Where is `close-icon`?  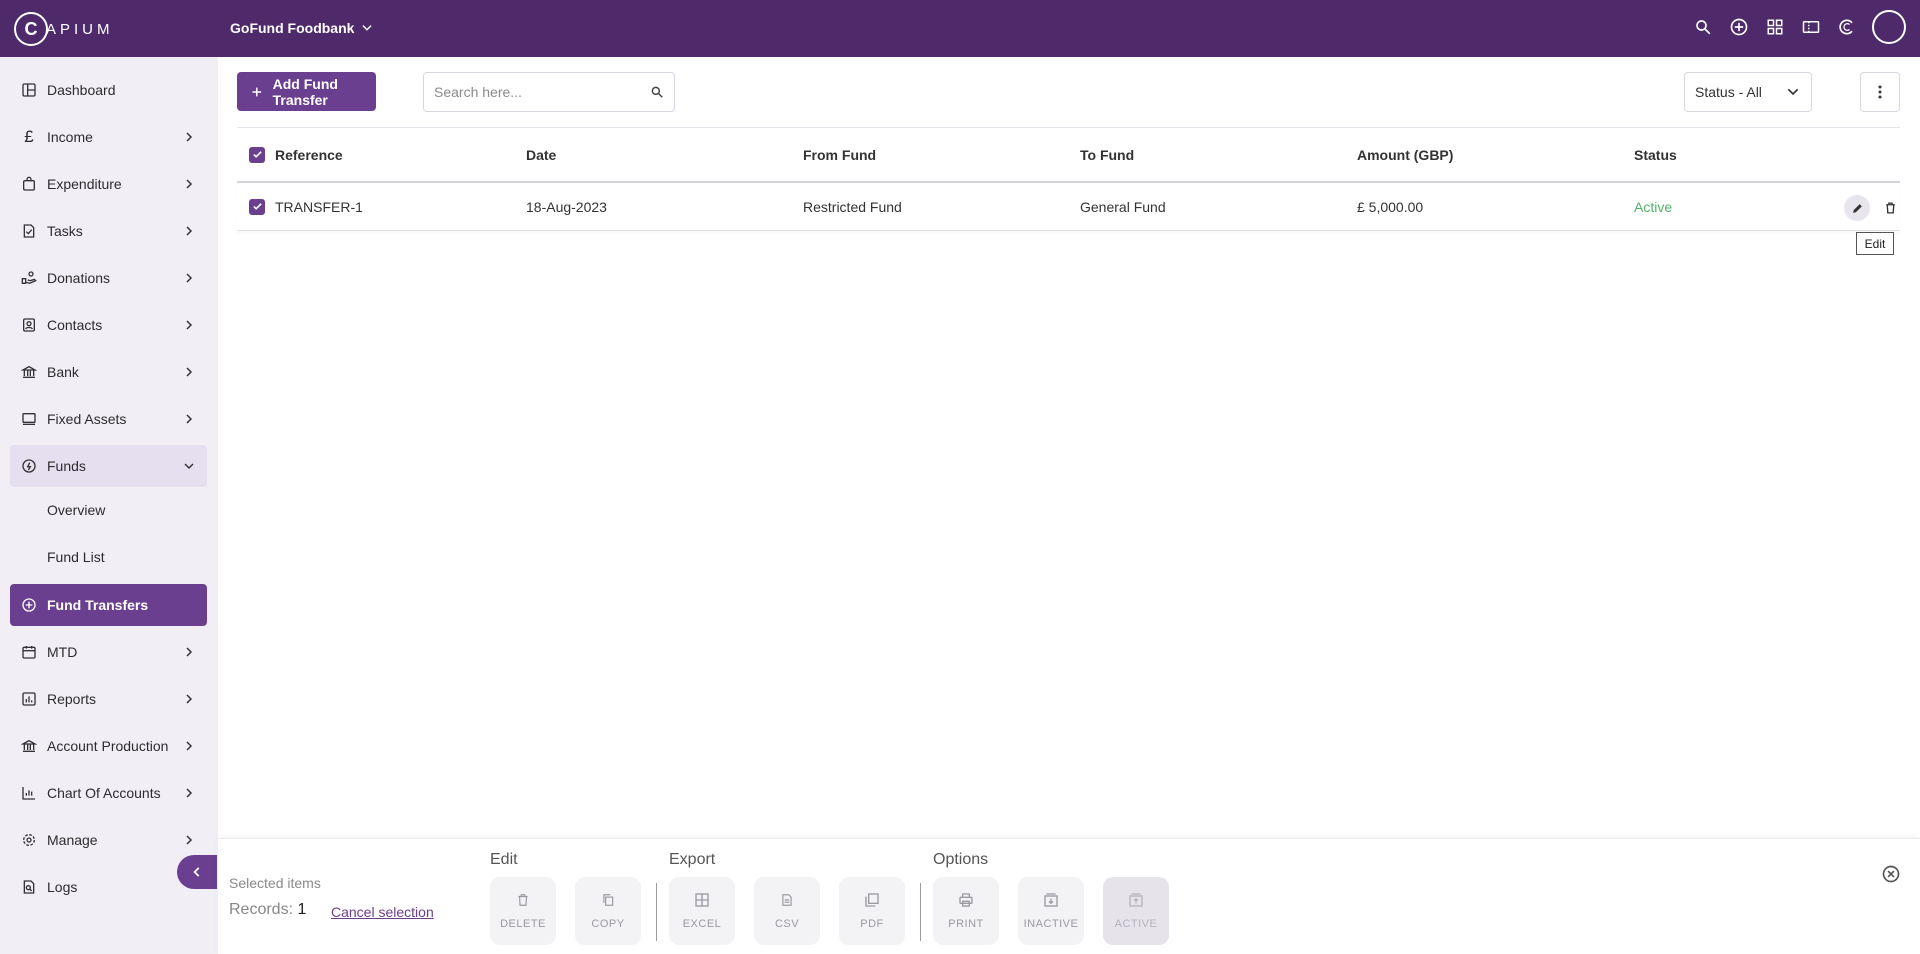 close-icon is located at coordinates (1891, 874).